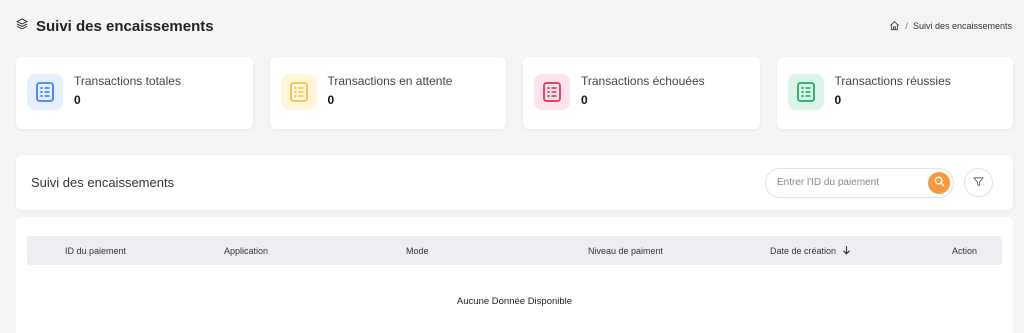 Image resolution: width=1024 pixels, height=333 pixels. Describe the element at coordinates (127, 80) in the screenshot. I see `card-label: Transactions totales` at that location.